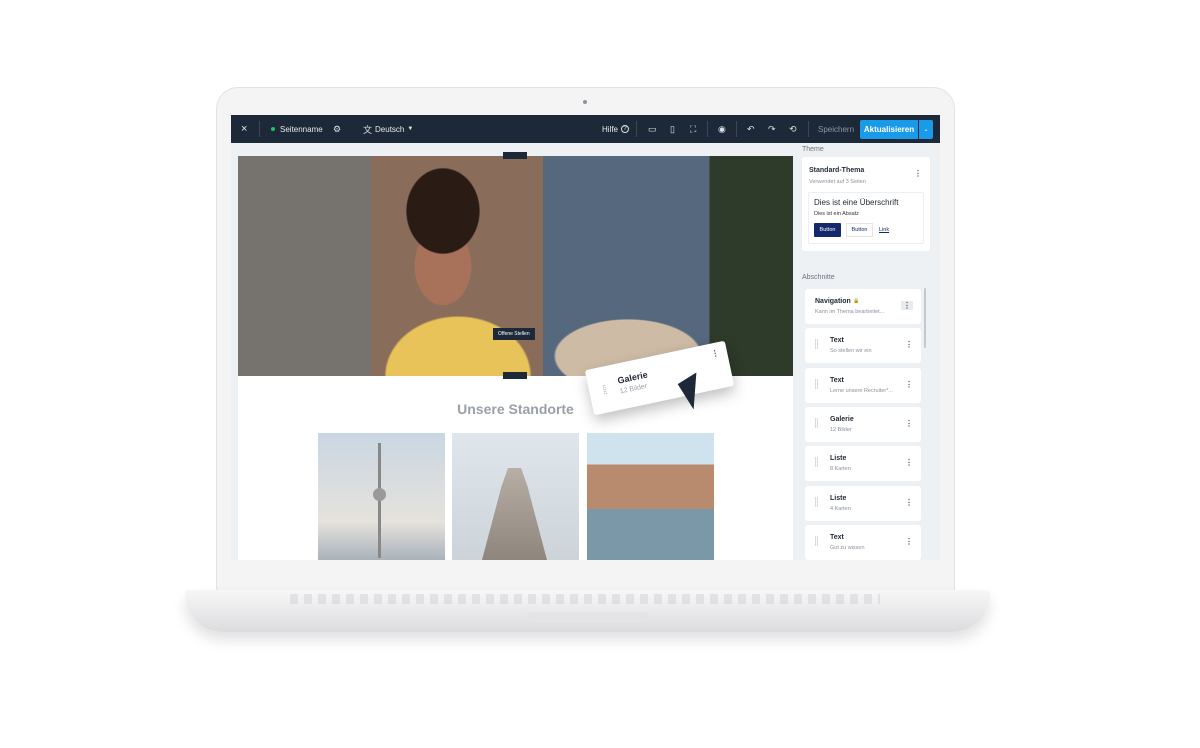 Image resolution: width=1200 pixels, height=748 pixels. Describe the element at coordinates (301, 129) in the screenshot. I see `page-name-label: Seitenname` at that location.